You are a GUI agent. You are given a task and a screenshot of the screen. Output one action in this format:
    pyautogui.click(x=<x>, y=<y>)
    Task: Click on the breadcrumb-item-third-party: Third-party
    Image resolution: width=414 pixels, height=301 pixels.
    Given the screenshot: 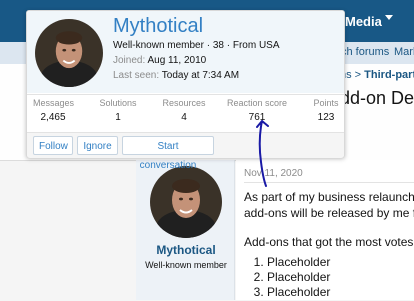 What is the action you would take?
    pyautogui.click(x=389, y=75)
    